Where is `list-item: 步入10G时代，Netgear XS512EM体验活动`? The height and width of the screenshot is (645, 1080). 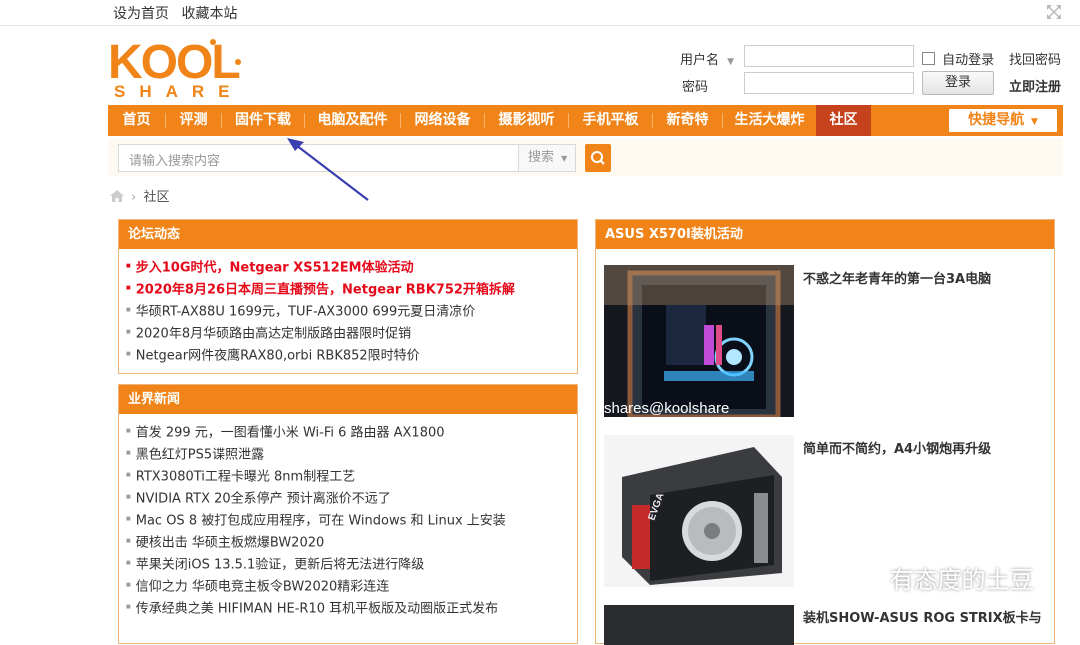
list-item: 步入10G时代，Netgear XS512EM体验活动 is located at coordinates (320, 268).